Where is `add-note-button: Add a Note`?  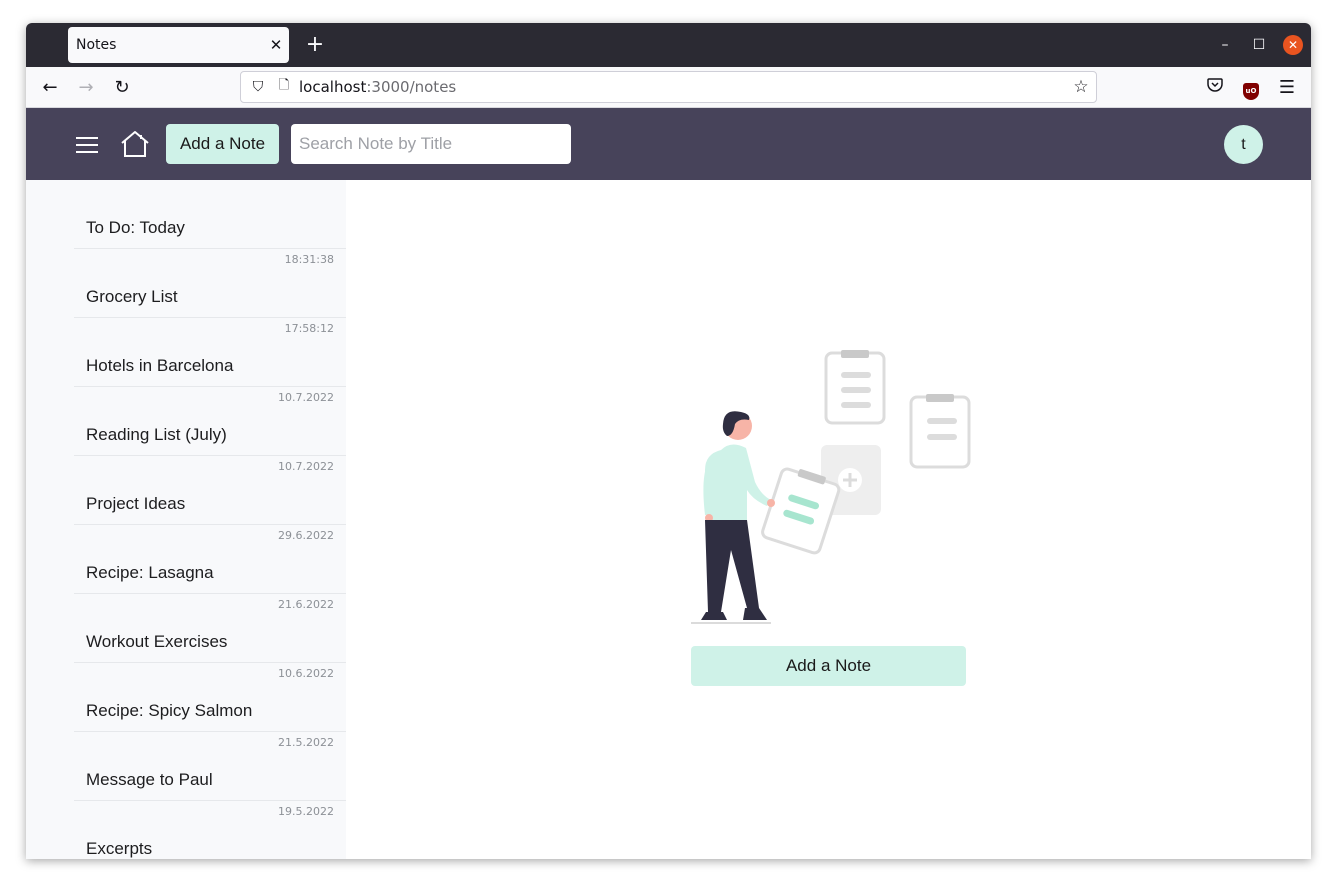 add-note-button: Add a Note is located at coordinates (222, 144).